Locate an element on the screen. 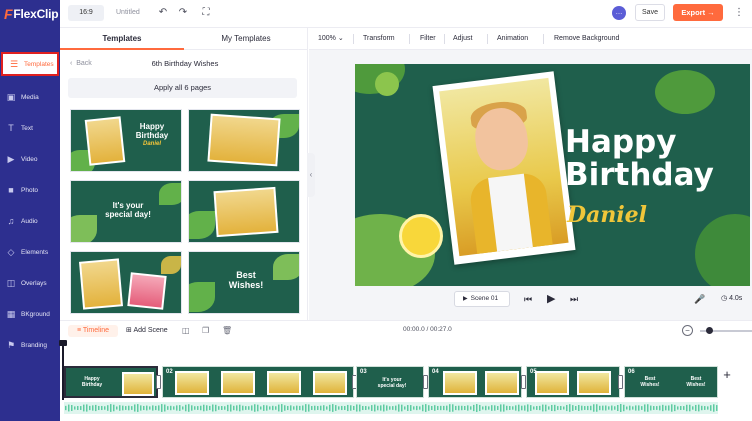  template-thumb-1: Happy Birthday Daniel is located at coordinates (126, 140).